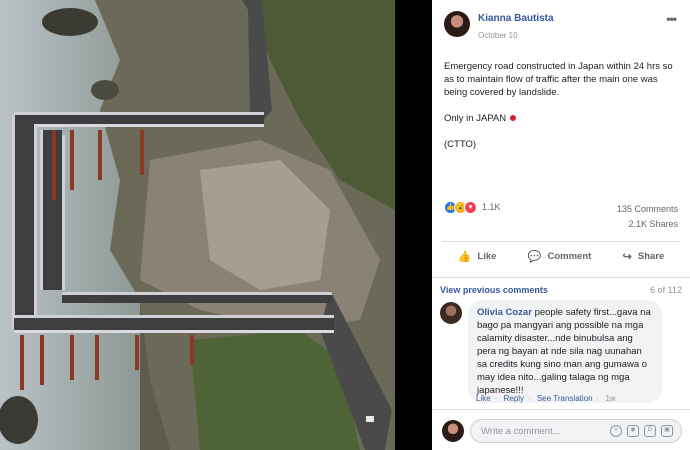 The image size is (690, 450). I want to click on author-avatar, so click(457, 24).